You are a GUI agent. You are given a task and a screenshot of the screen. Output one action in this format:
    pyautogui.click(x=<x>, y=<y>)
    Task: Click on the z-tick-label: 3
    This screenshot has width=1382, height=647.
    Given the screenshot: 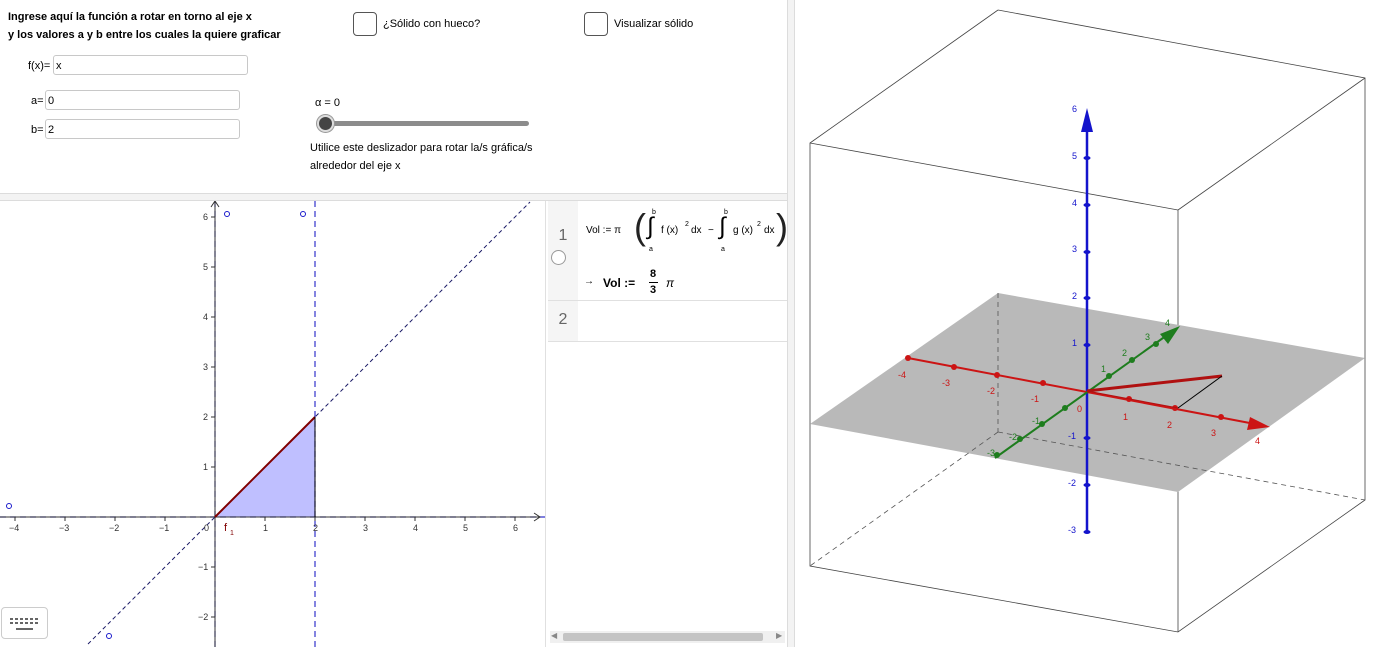 What is the action you would take?
    pyautogui.click(x=1074, y=249)
    